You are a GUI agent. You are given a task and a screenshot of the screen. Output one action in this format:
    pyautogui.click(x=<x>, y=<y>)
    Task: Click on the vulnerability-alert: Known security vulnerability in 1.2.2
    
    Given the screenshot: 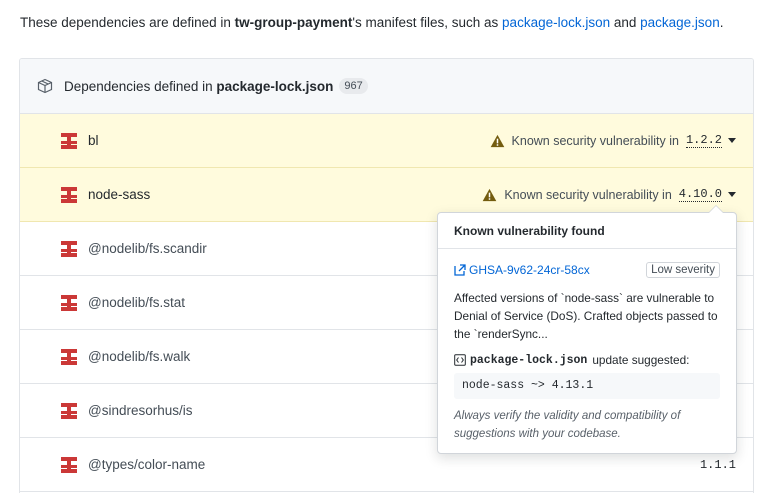 What is the action you would take?
    pyautogui.click(x=613, y=140)
    